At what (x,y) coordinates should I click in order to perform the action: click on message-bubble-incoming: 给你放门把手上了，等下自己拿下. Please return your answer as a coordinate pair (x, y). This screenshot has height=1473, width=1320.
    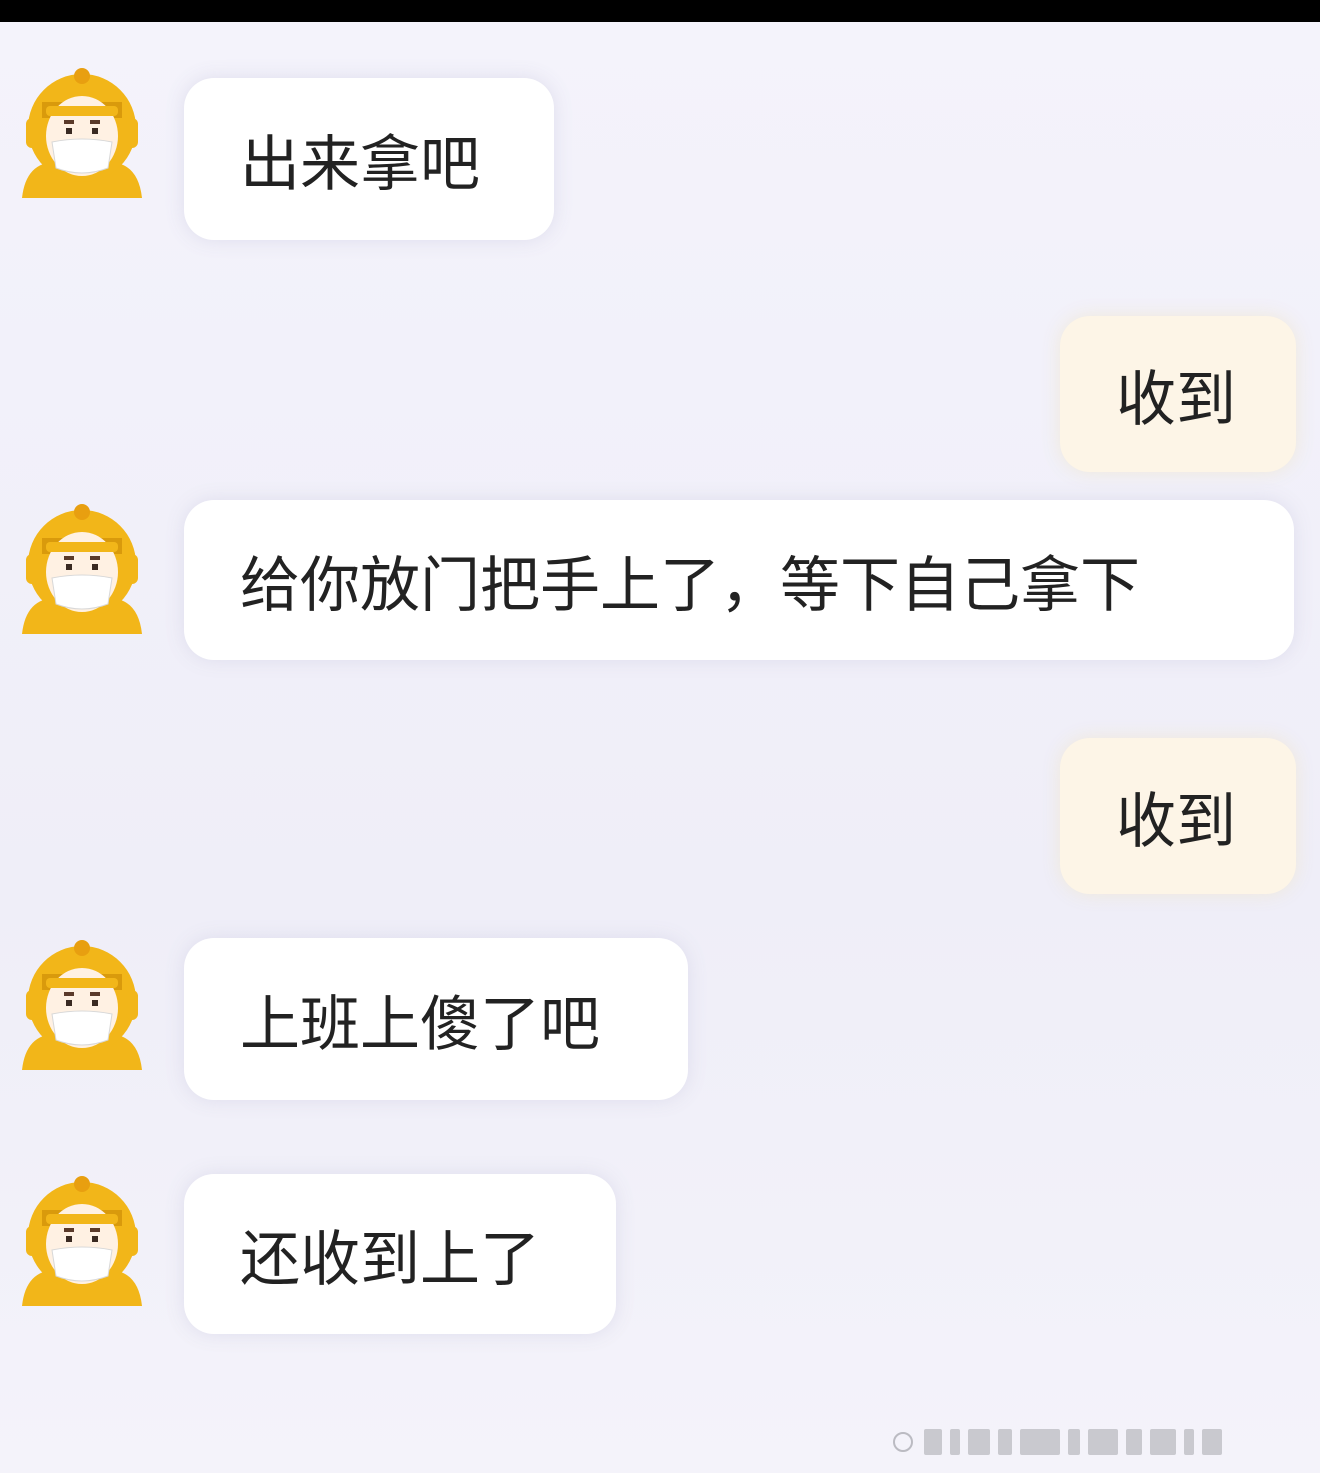
    Looking at the image, I should click on (739, 580).